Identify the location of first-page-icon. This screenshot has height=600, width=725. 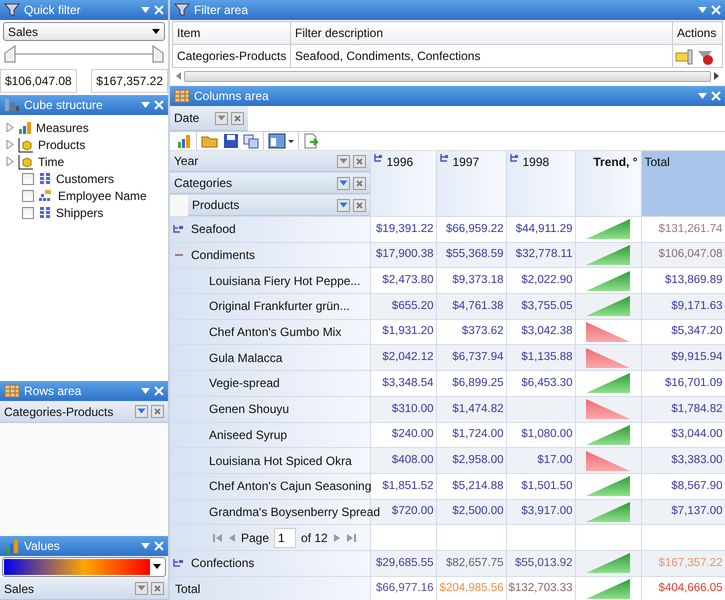
(218, 537).